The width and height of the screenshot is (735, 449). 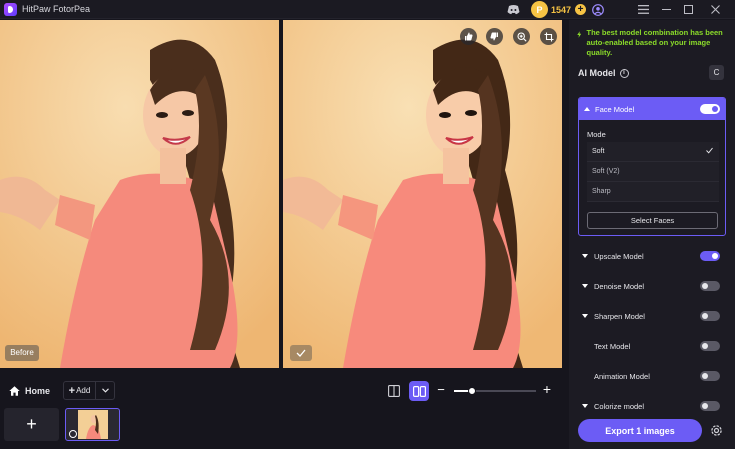 I want to click on mode-option-sharp: Sharp, so click(x=653, y=192).